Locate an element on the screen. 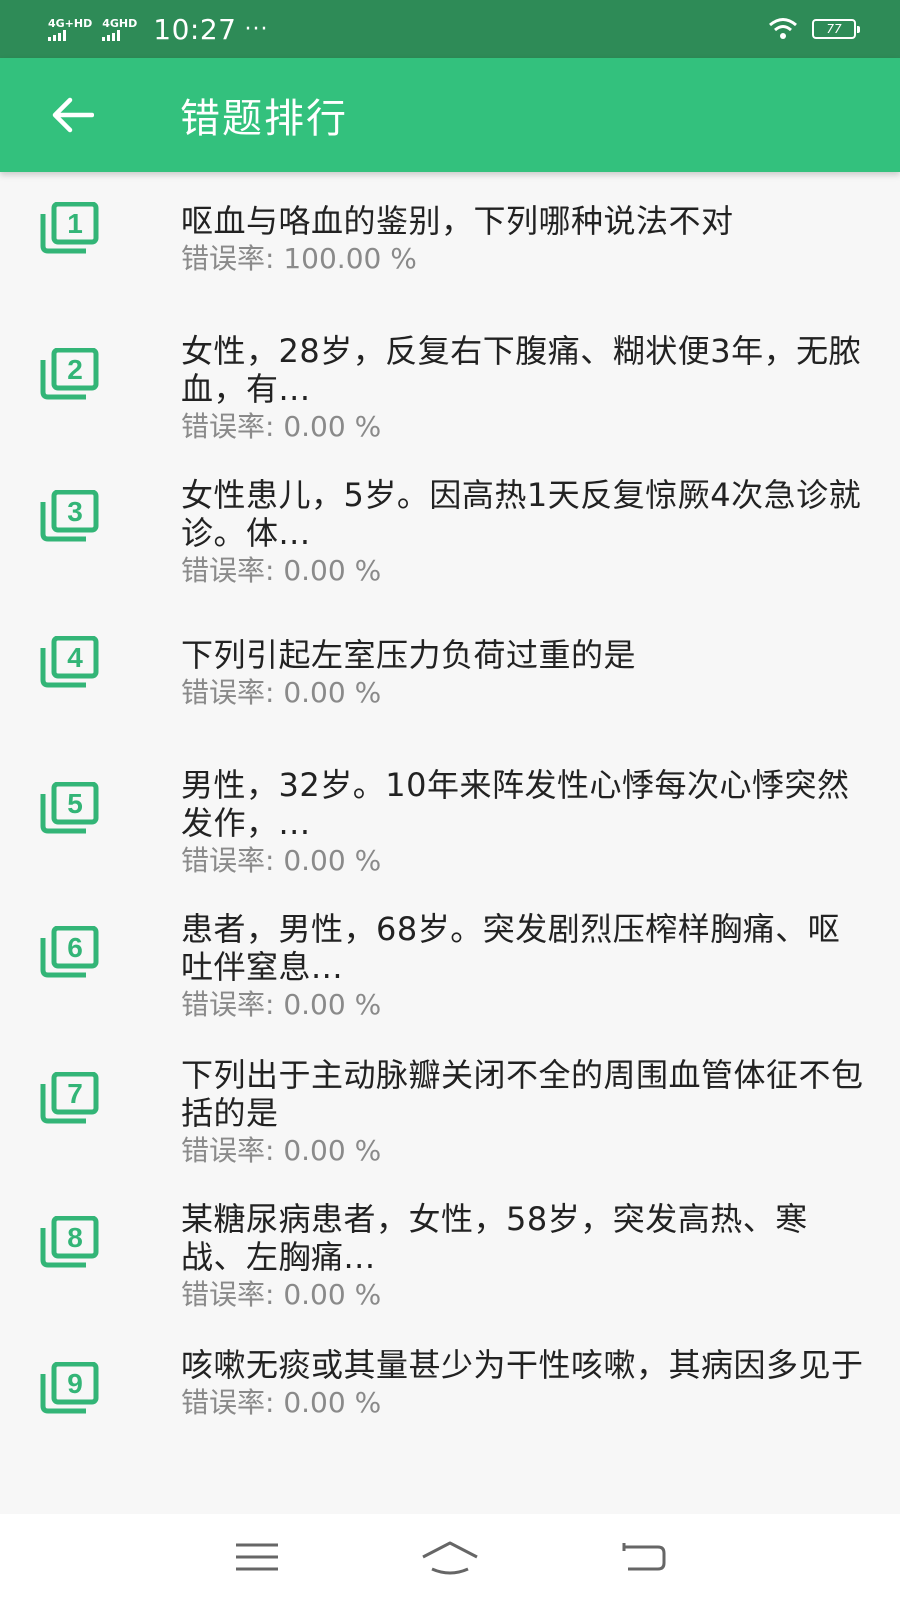 The image size is (900, 1600). item-number: 6 is located at coordinates (75, 947).